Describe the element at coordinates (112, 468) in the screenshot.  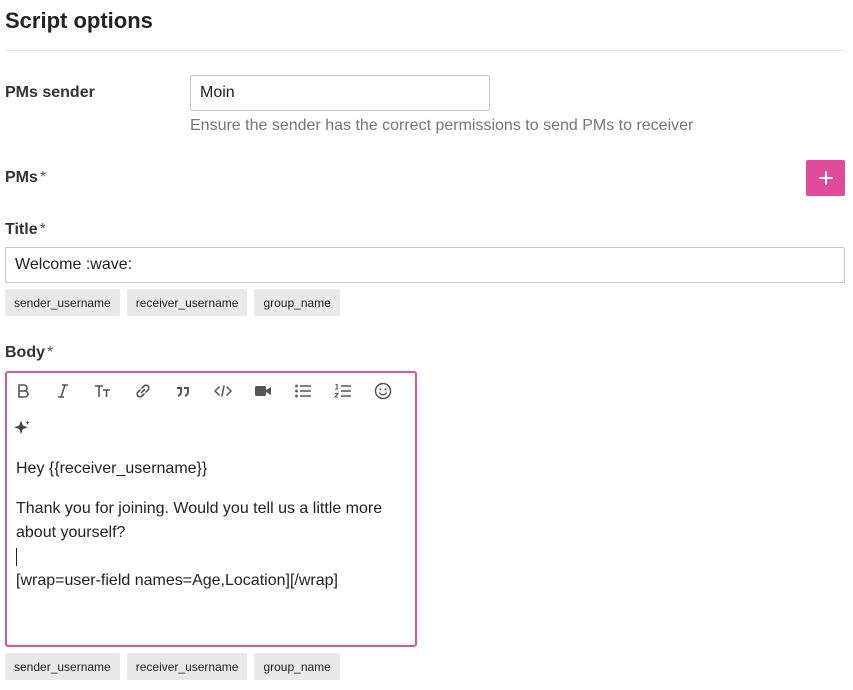
I see `body-line-greeting: Hey {{receiver_username}}` at that location.